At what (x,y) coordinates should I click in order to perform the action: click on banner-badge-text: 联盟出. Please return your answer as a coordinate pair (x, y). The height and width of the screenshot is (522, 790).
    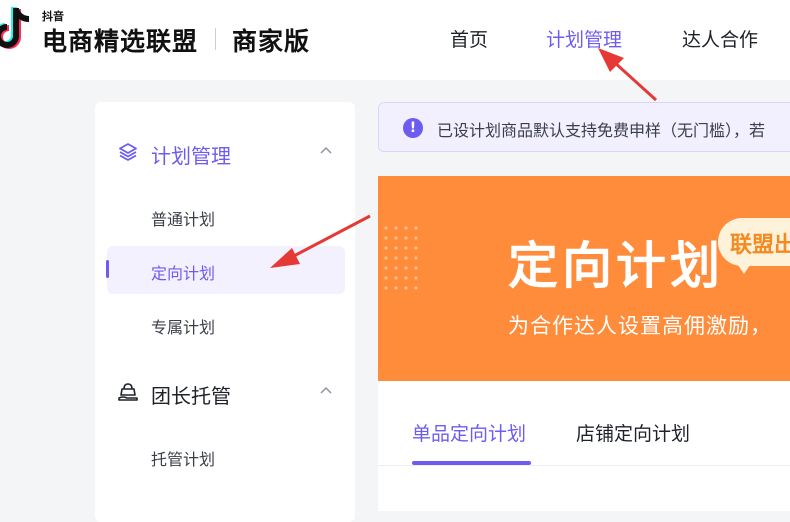
    Looking at the image, I should click on (760, 245).